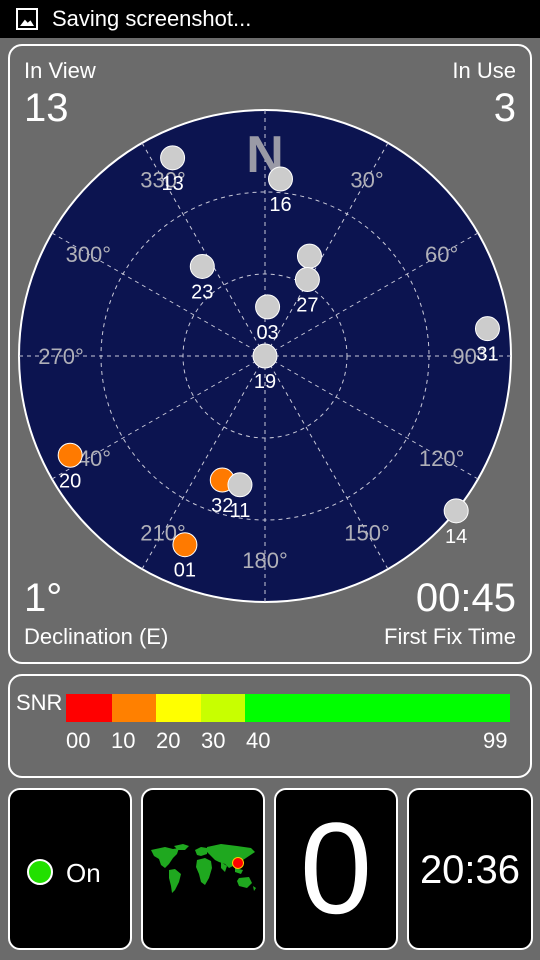  I want to click on compass-label: 180°, so click(265, 560).